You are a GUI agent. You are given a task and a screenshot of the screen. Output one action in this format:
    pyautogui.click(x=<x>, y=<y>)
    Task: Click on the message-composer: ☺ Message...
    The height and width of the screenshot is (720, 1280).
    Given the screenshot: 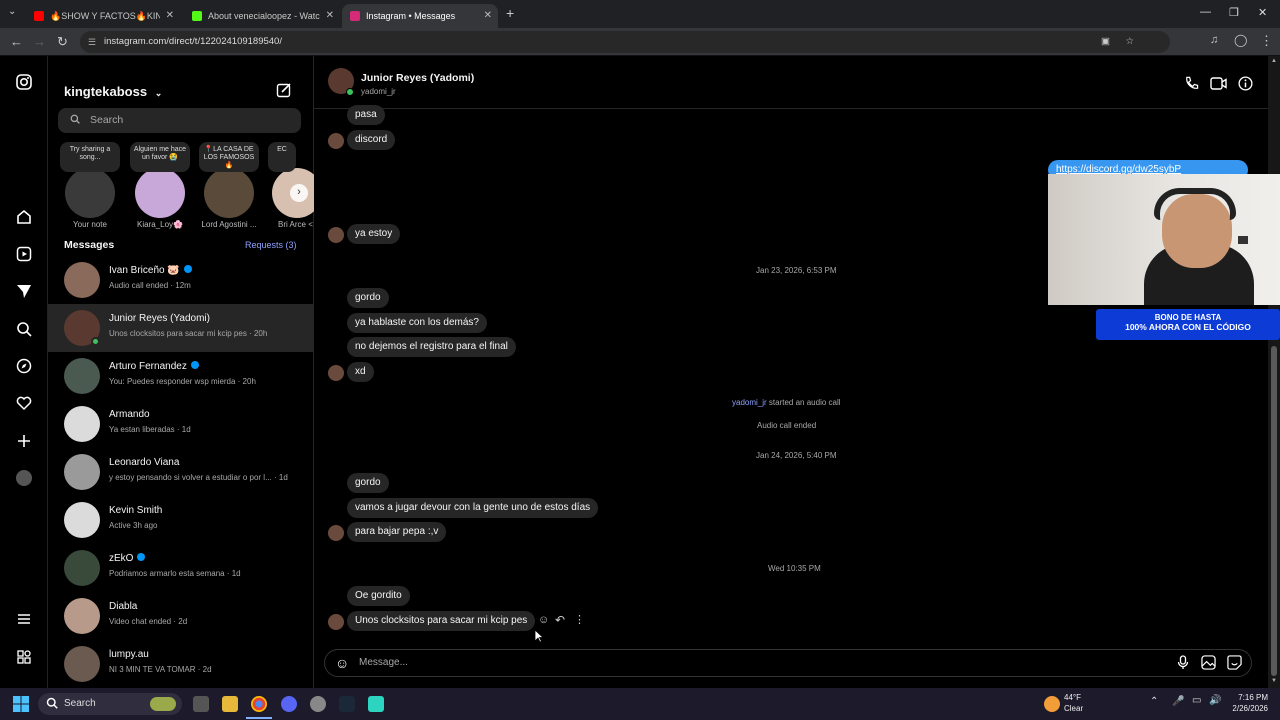 What is the action you would take?
    pyautogui.click(x=788, y=663)
    